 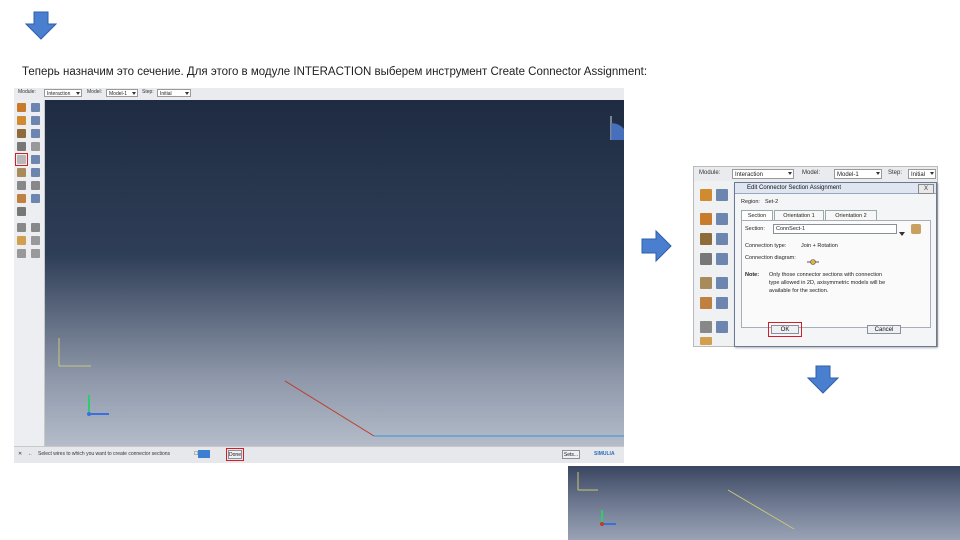 What do you see at coordinates (752, 275) in the screenshot?
I see `note-label: Note:` at bounding box center [752, 275].